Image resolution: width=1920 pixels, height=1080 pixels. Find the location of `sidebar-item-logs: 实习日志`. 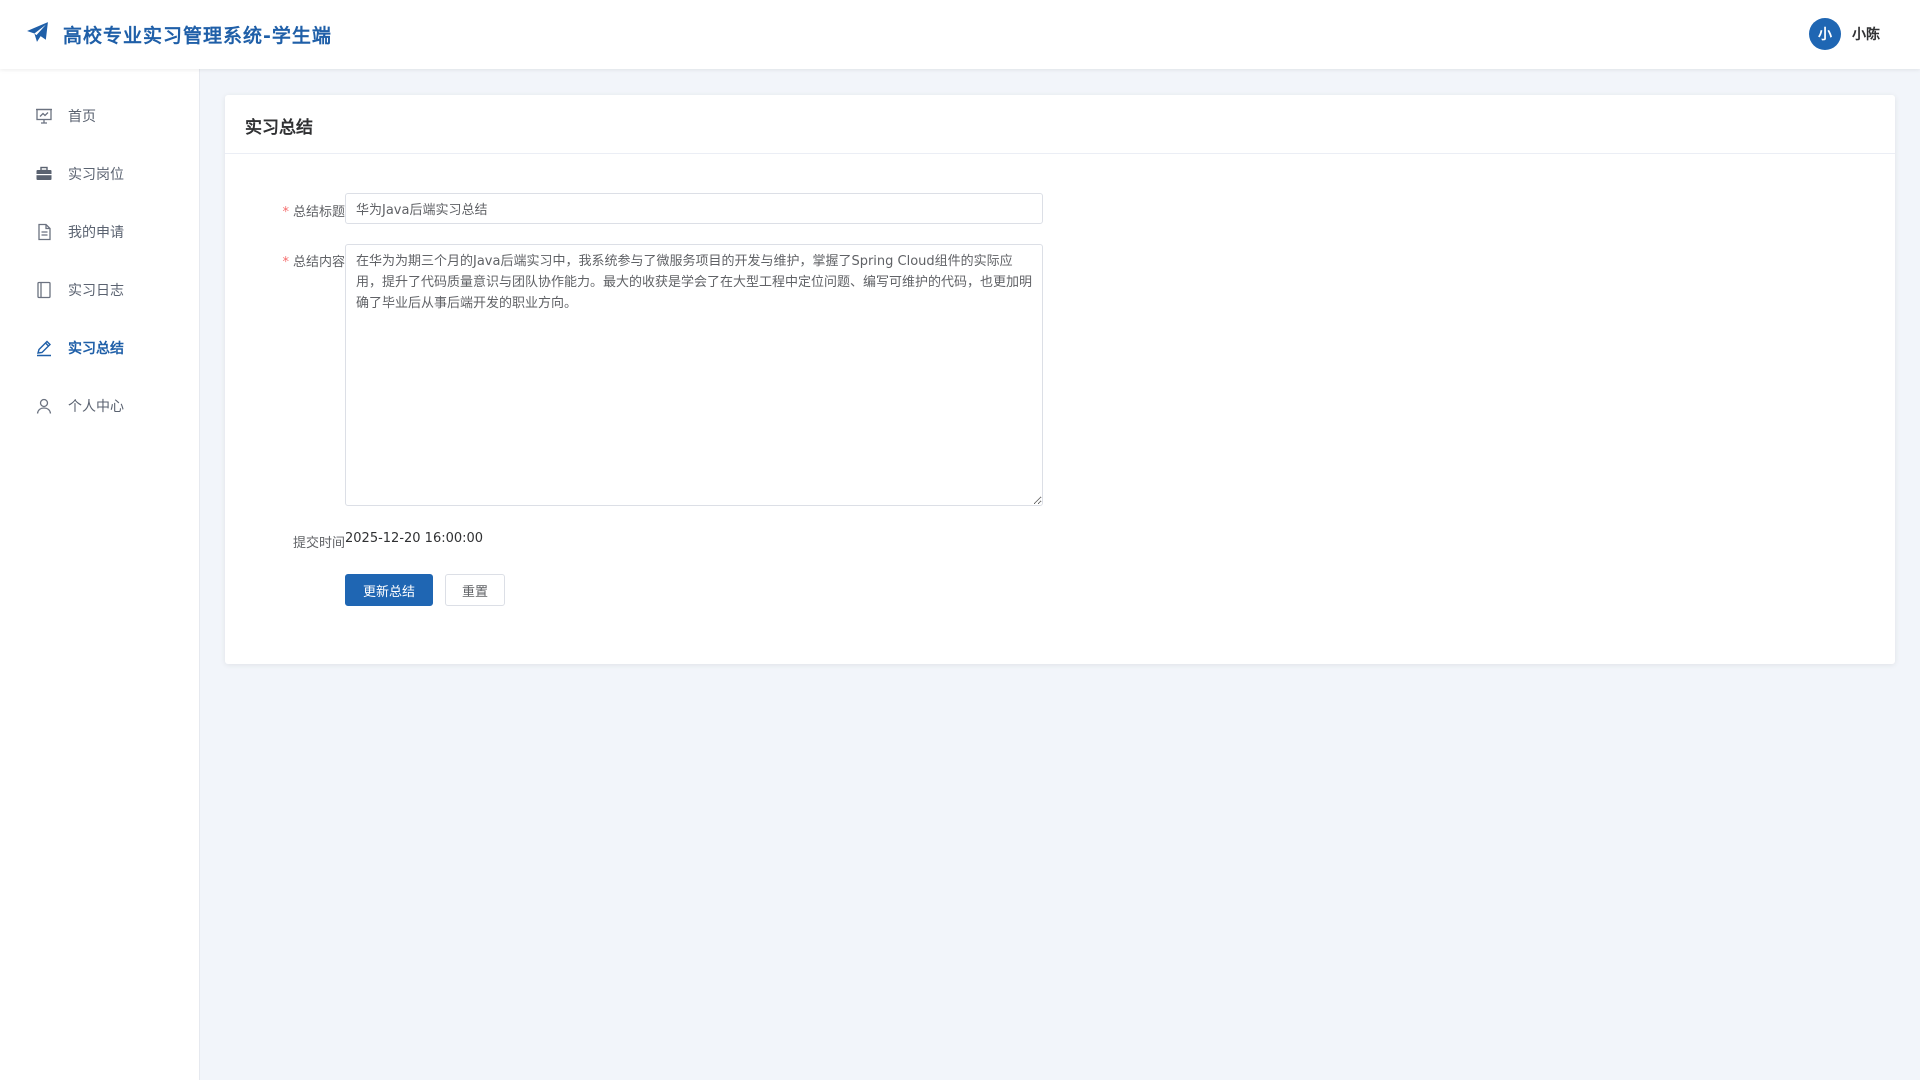

sidebar-item-logs: 实习日志 is located at coordinates (99, 290).